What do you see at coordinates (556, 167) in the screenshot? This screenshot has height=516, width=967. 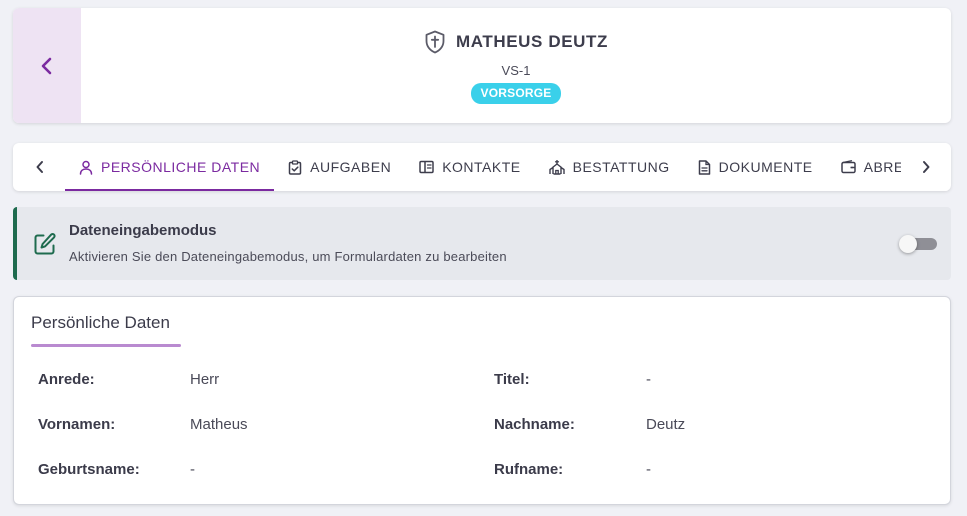 I see `chapel-icon` at bounding box center [556, 167].